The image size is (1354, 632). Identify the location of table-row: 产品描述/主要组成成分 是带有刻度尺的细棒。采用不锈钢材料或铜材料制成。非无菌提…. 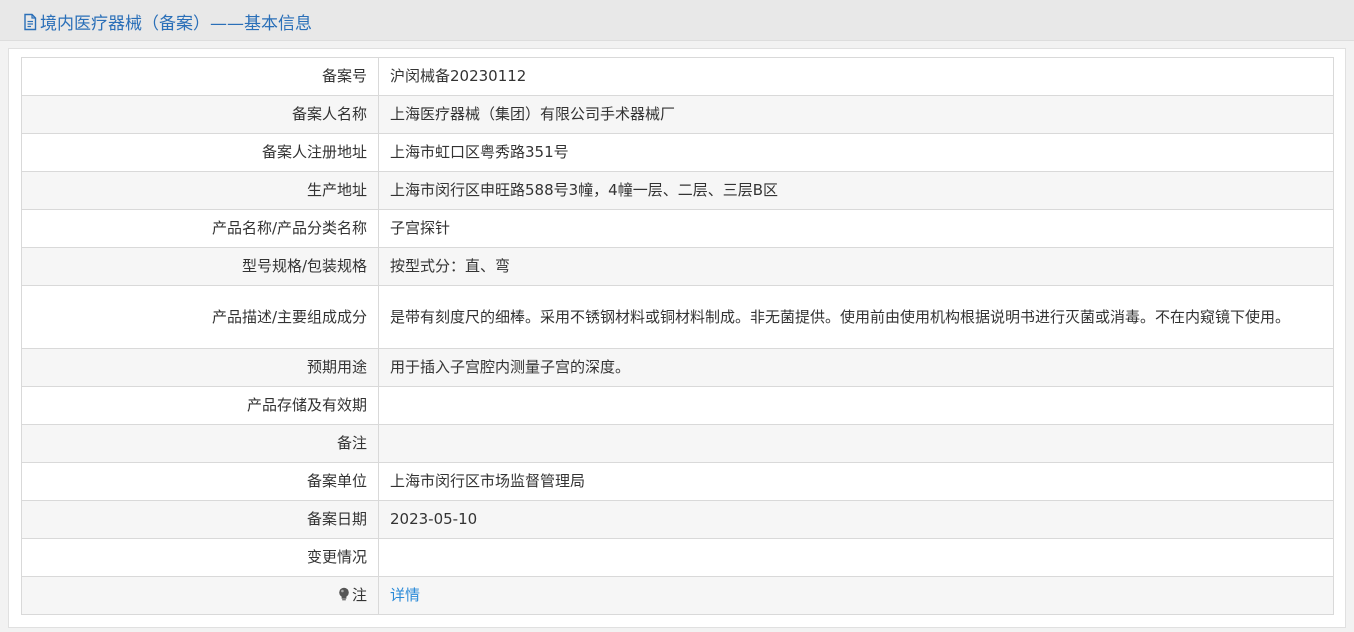
(677, 317).